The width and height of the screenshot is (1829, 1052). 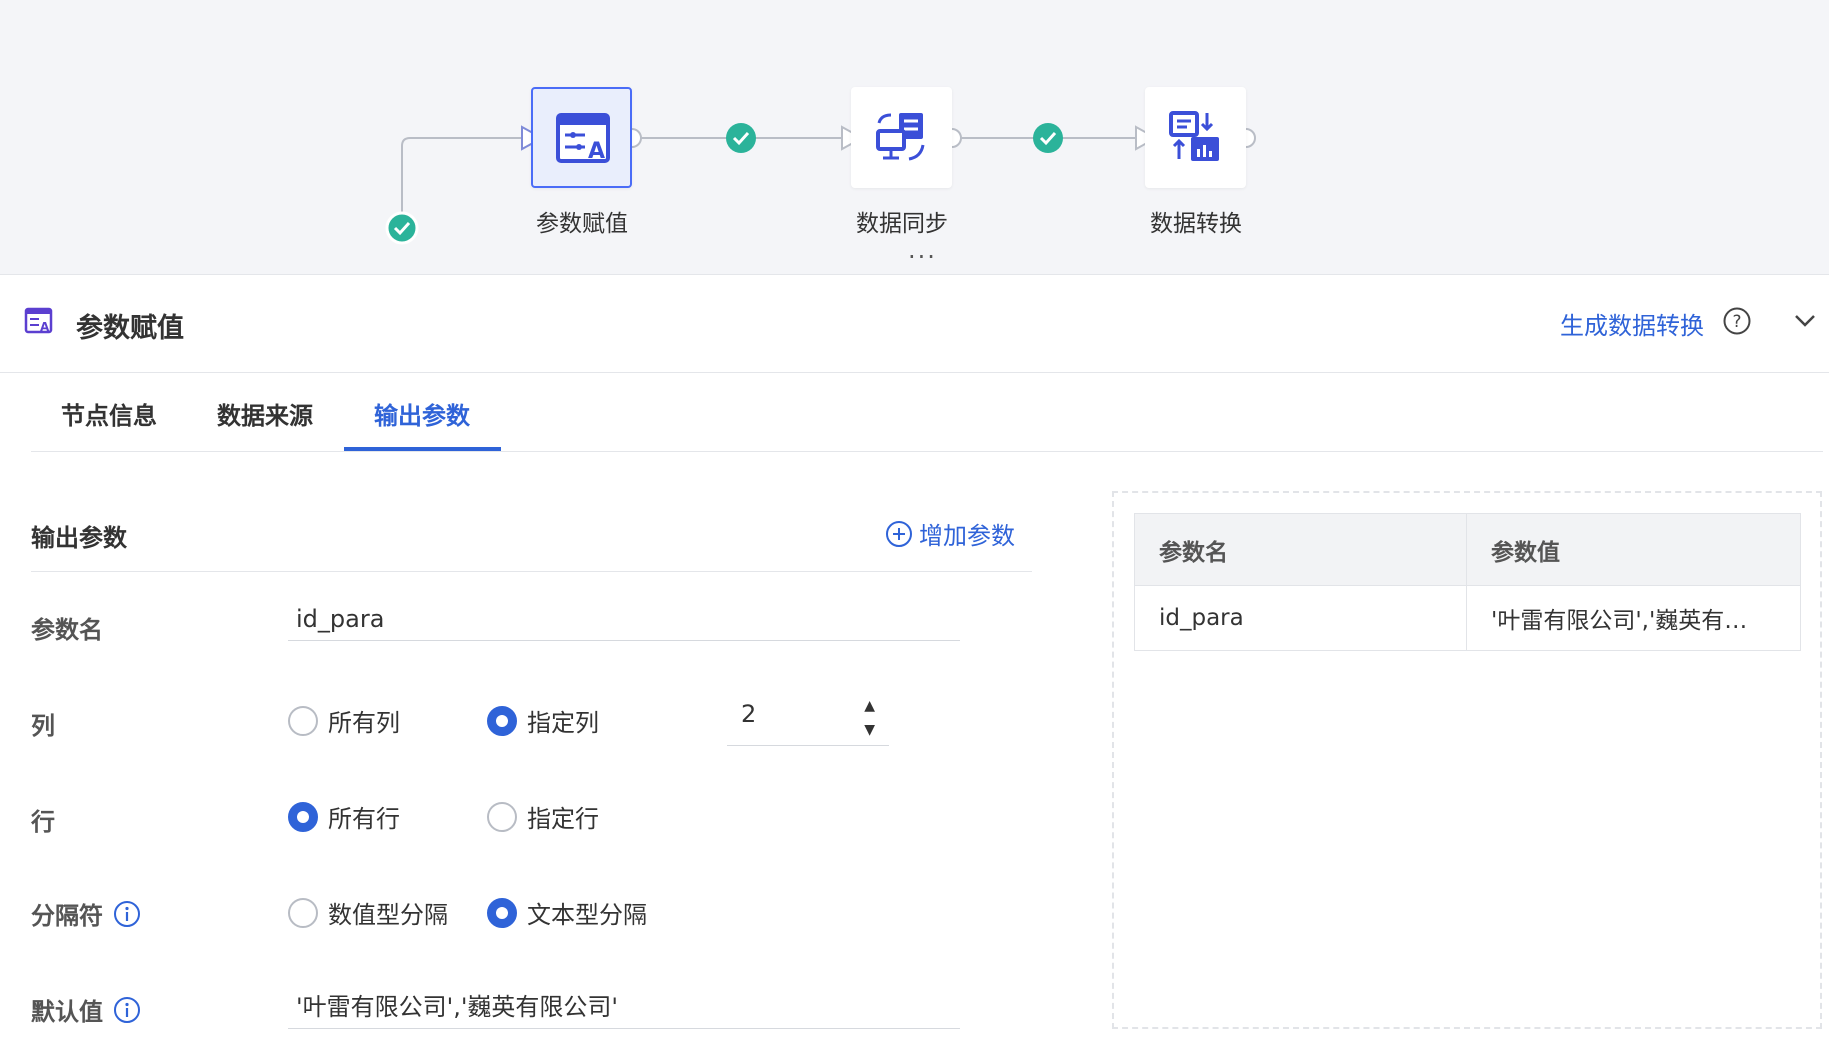 I want to click on table-cell: id_para, so click(x=1300, y=618).